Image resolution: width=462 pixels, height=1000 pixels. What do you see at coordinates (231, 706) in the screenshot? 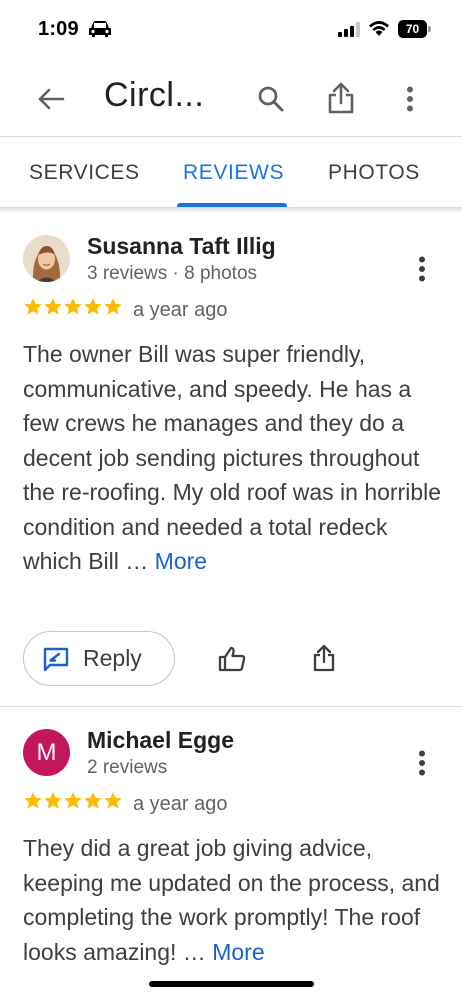
I see `review-divider` at bounding box center [231, 706].